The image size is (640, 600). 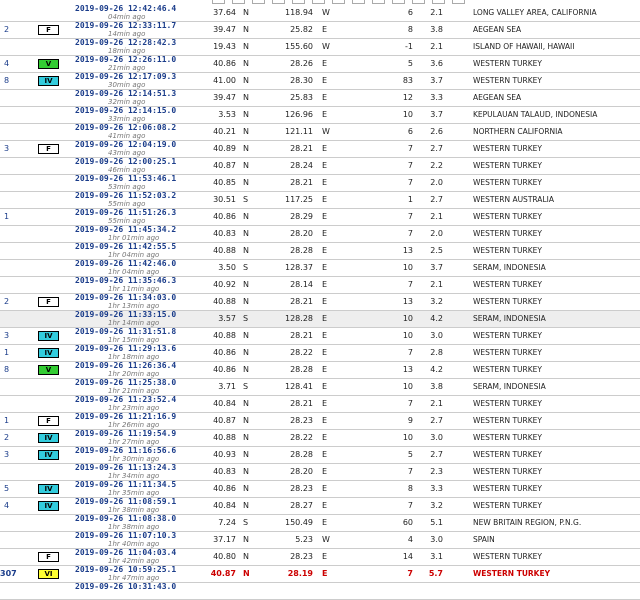 What do you see at coordinates (407, 97) in the screenshot?
I see `depth-km: 12` at bounding box center [407, 97].